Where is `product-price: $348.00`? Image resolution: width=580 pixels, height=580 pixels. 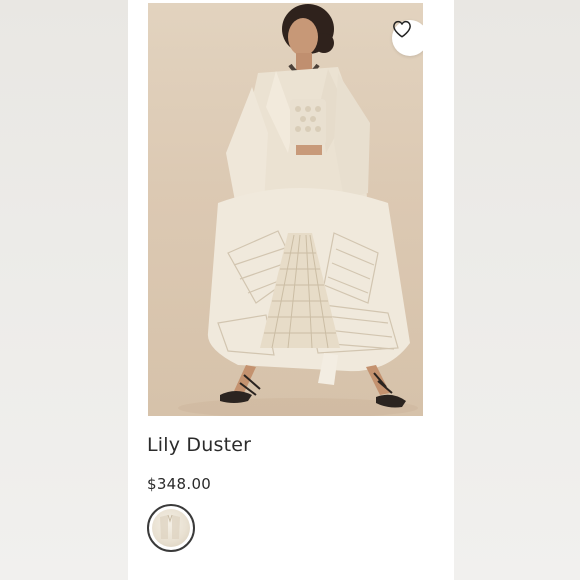
product-price: $348.00 is located at coordinates (179, 484).